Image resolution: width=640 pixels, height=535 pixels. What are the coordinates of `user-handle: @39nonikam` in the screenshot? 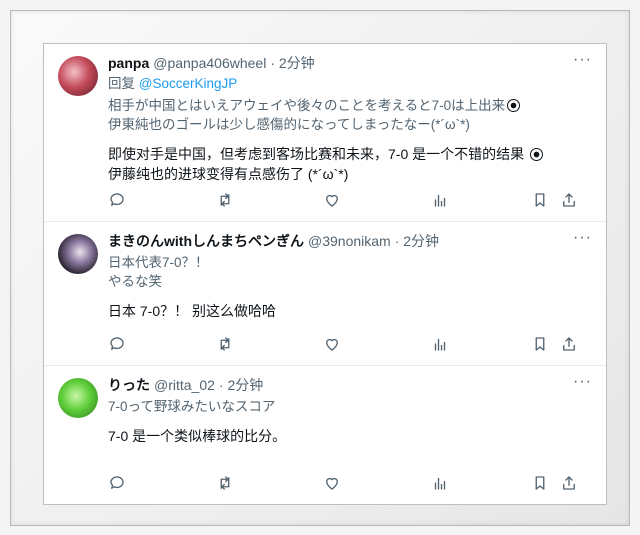 It's located at (349, 241).